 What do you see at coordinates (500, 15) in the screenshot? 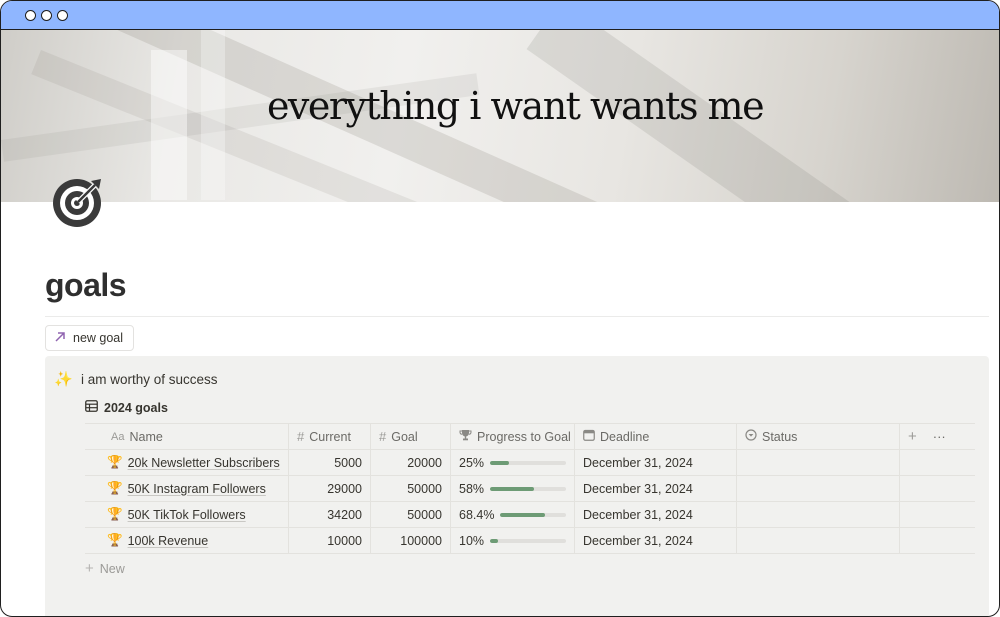
I see `title-bar` at bounding box center [500, 15].